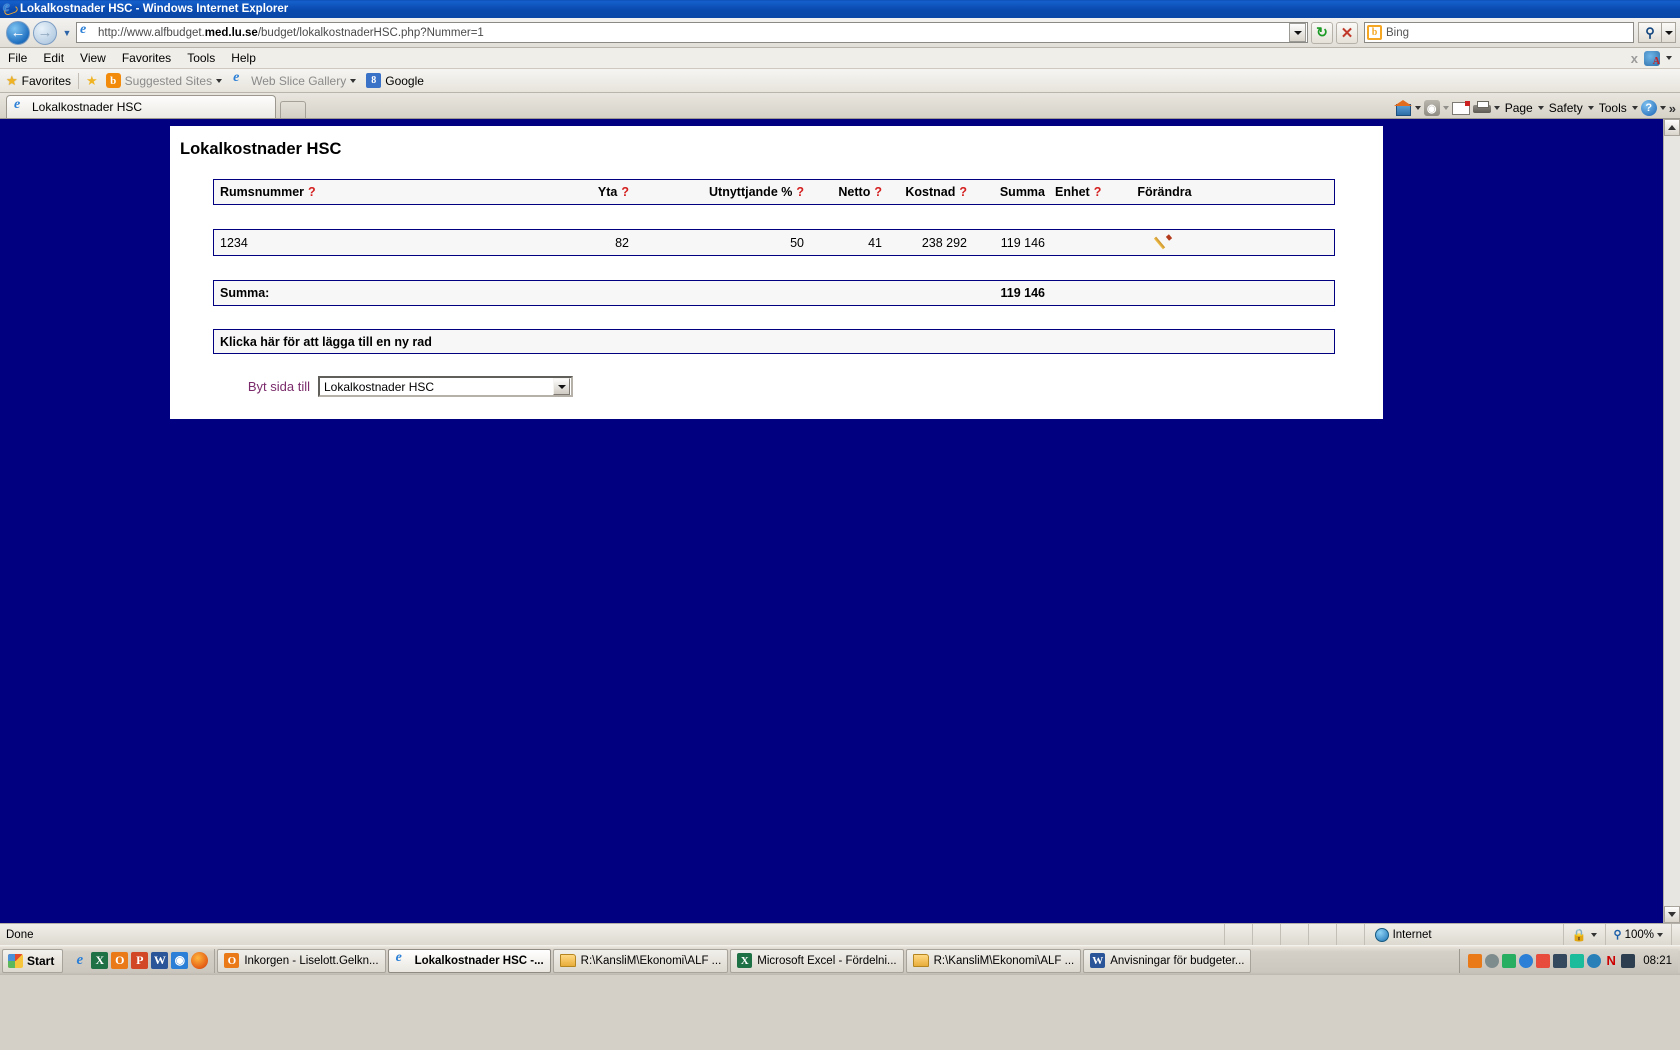  What do you see at coordinates (840, 934) in the screenshot?
I see `status-bar: Done Internet 🔒 ⚲ 100%` at bounding box center [840, 934].